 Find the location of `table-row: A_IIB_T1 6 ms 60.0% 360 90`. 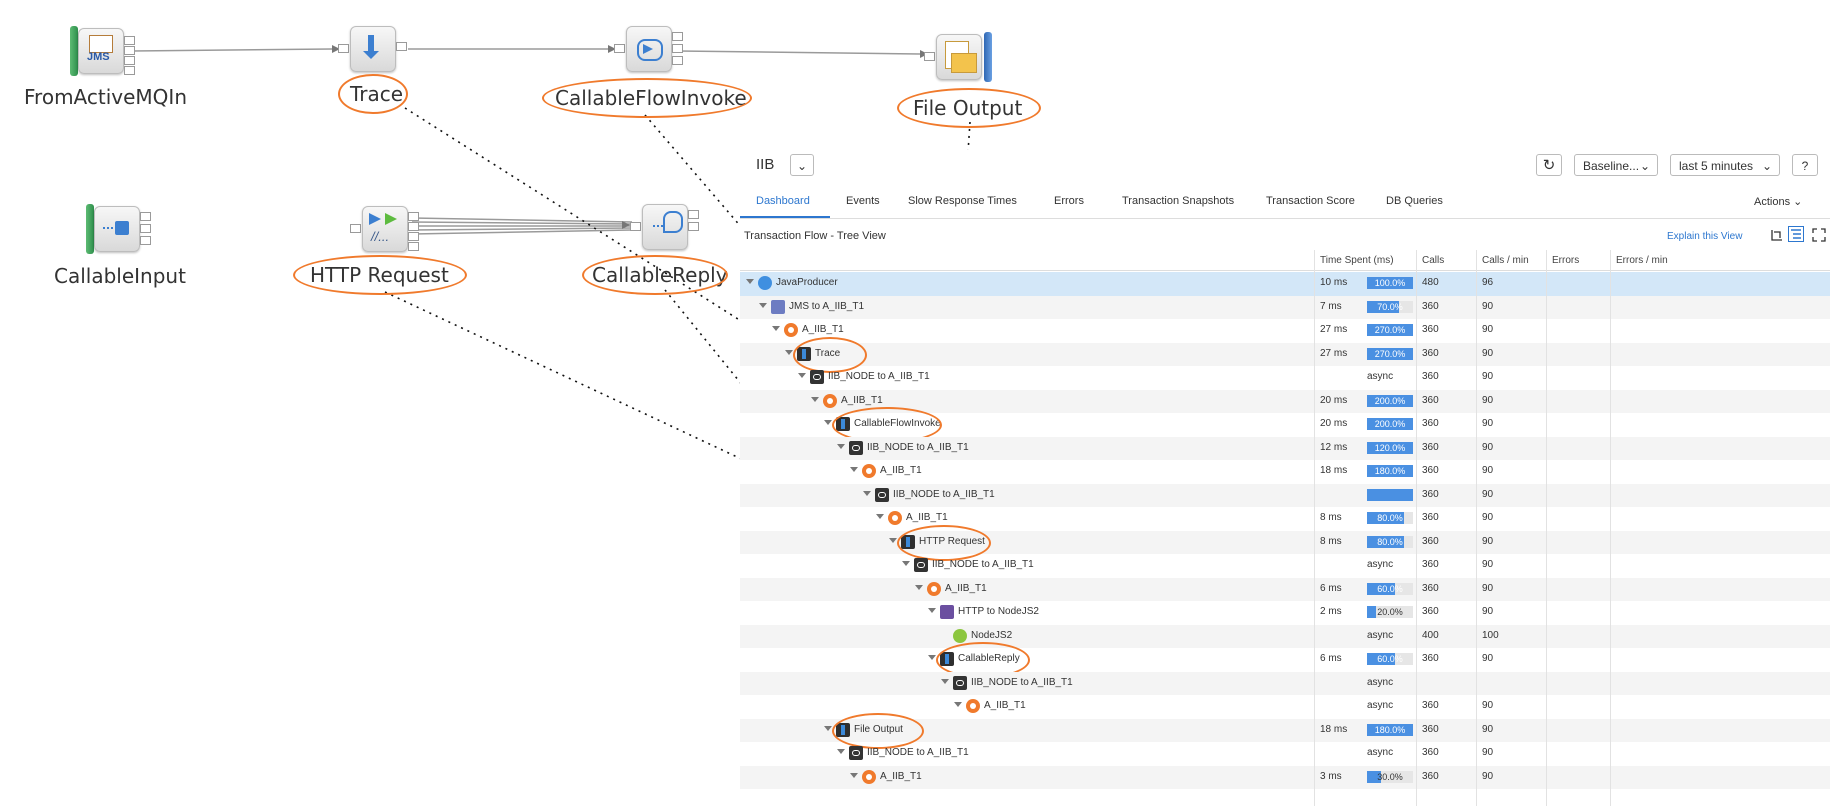

table-row: A_IIB_T1 6 ms 60.0% 360 90 is located at coordinates (1285, 589).